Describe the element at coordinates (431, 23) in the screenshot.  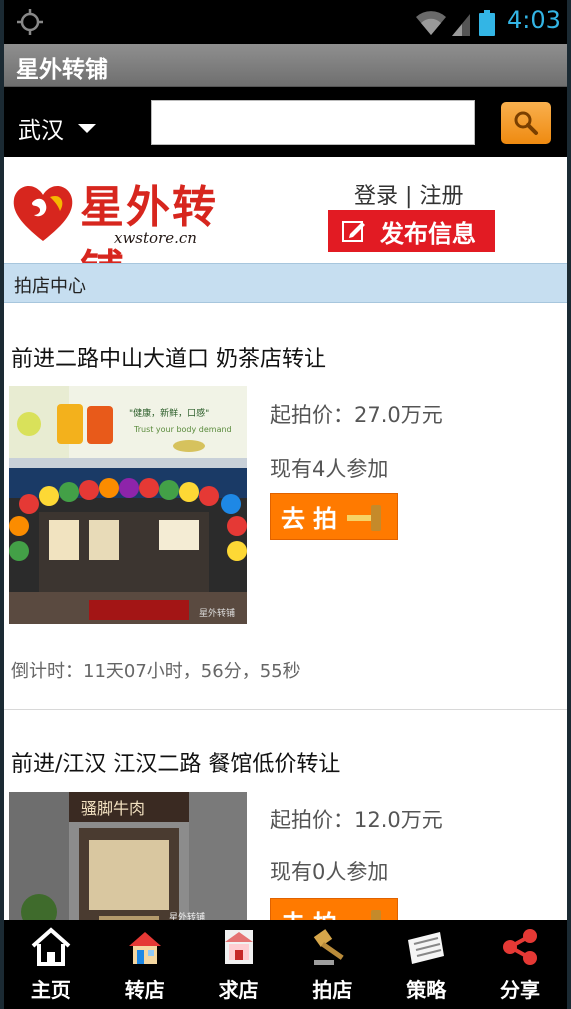
I see `wifi-icon` at that location.